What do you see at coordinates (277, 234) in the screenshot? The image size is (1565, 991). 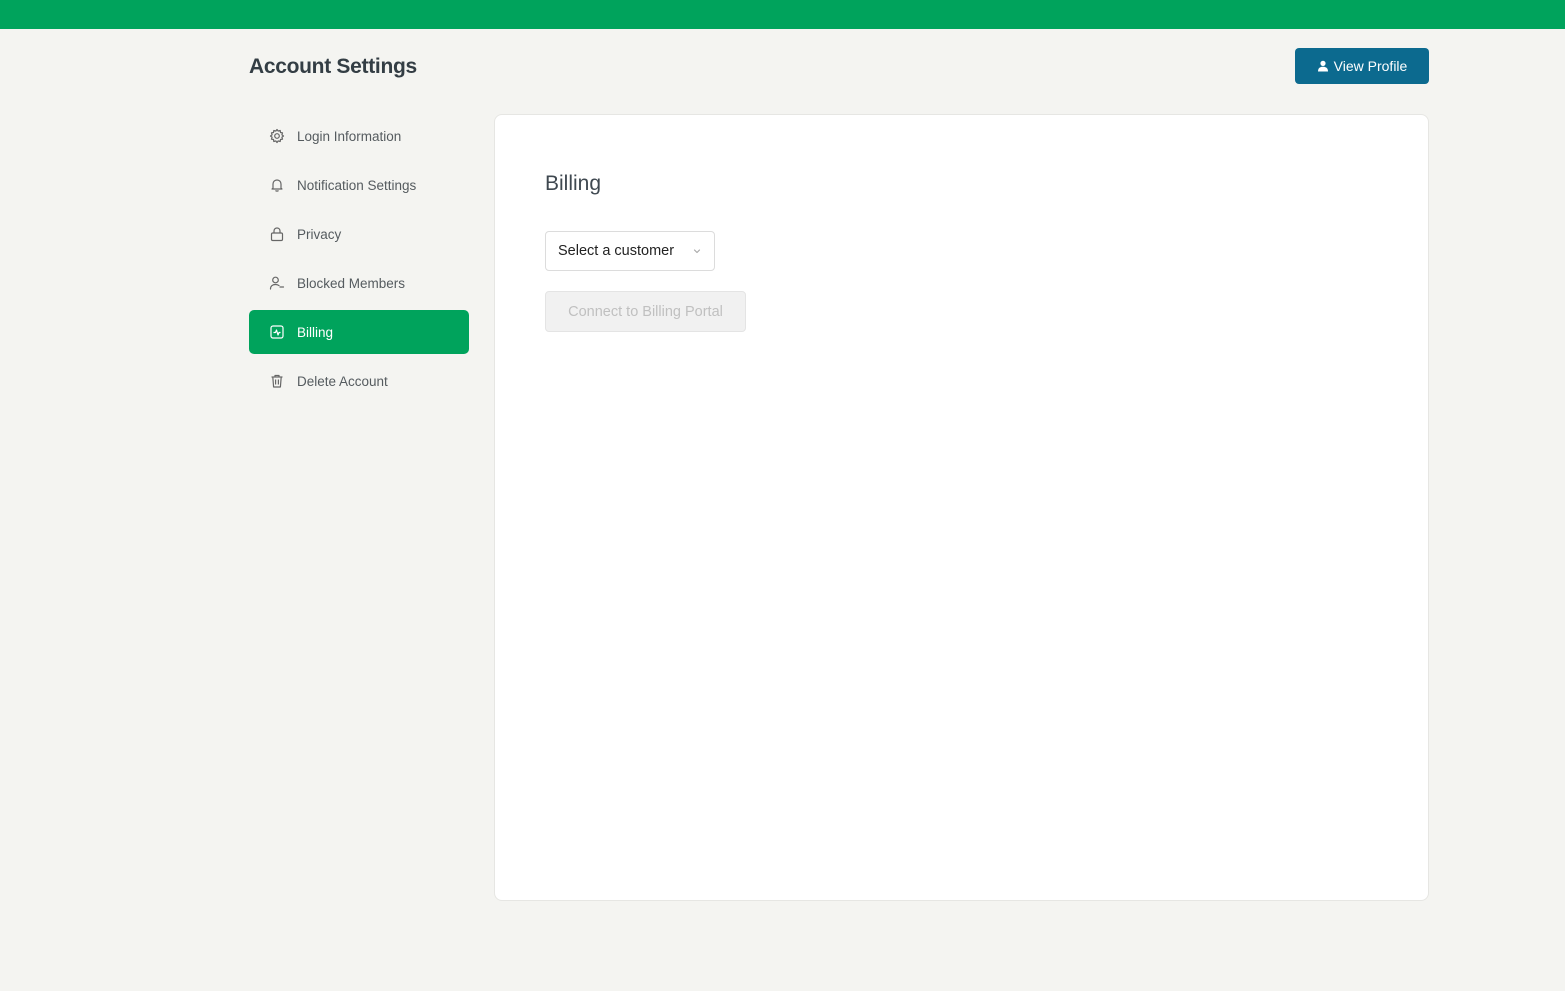 I see `lock-icon` at bounding box center [277, 234].